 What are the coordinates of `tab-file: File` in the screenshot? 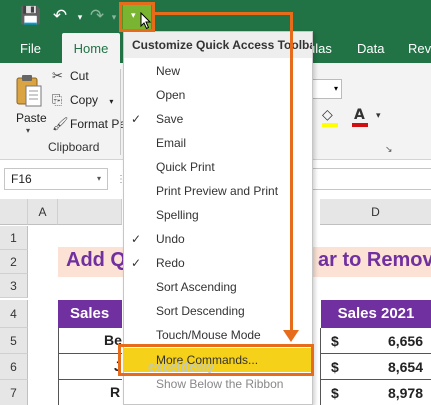 It's located at (30, 48).